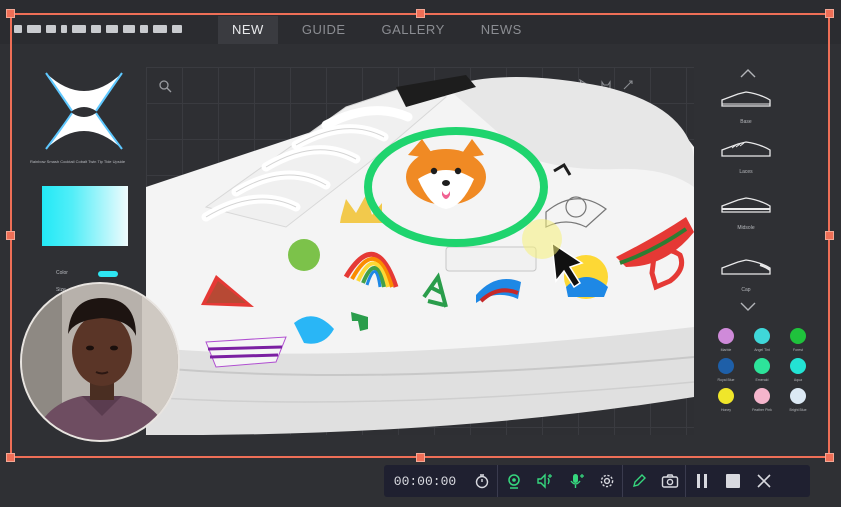 The image size is (841, 507). I want to click on swatch-label: Marble, so click(726, 350).